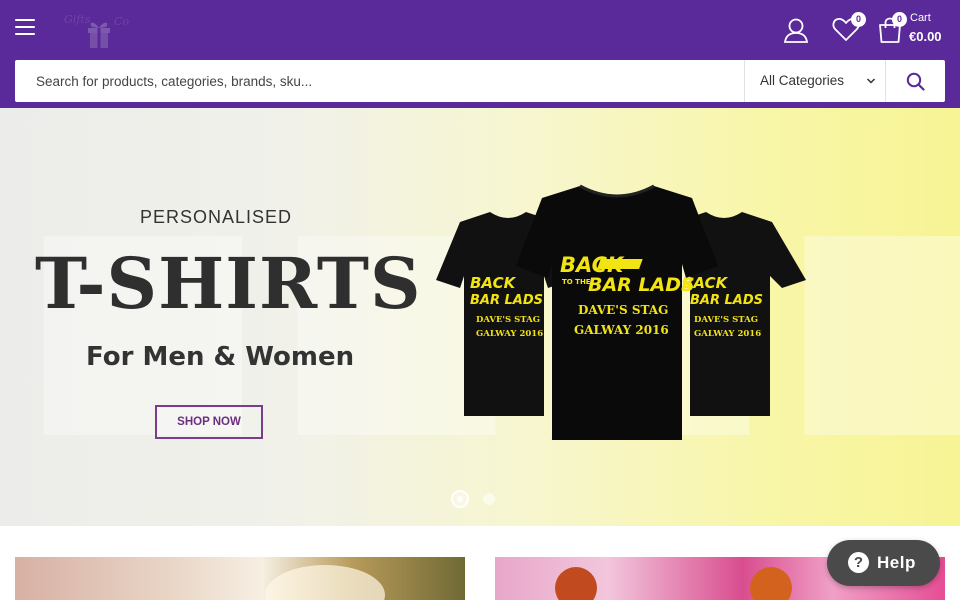 This screenshot has height=600, width=960. I want to click on hero-title: T-SHIRTS, so click(228, 283).